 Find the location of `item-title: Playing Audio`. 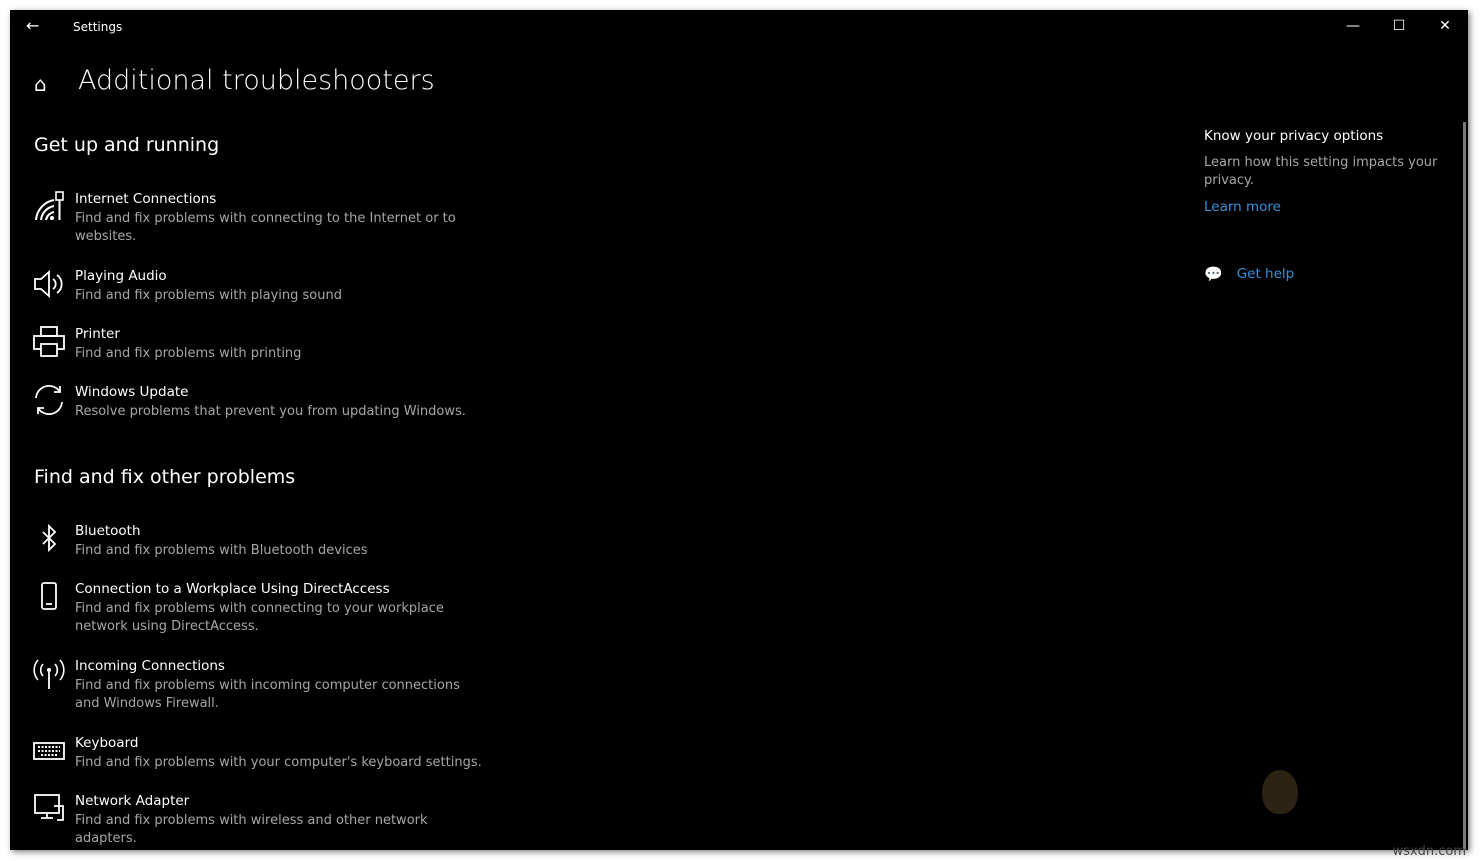

item-title: Playing Audio is located at coordinates (121, 276).